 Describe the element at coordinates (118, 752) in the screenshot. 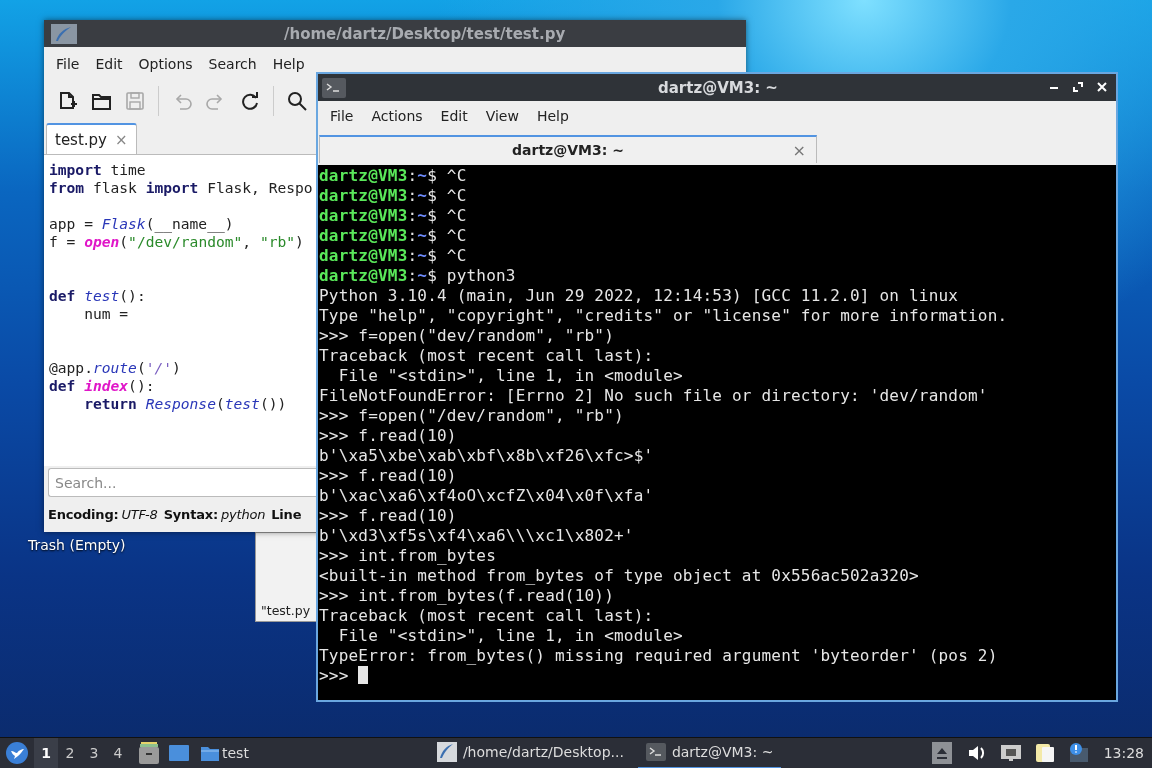

I see `workspace-button: 4` at that location.